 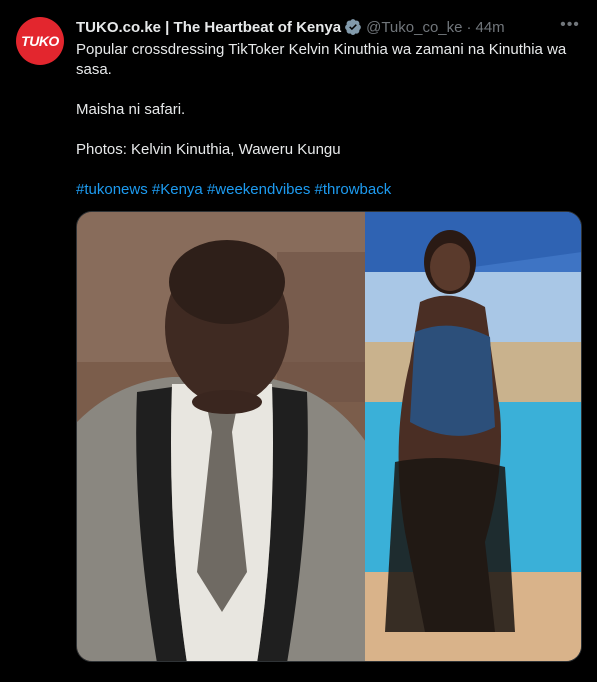 What do you see at coordinates (208, 149) in the screenshot?
I see `tweet-text-line-3: Photos: Kelvin Kinuthia, Waweru Kungu` at bounding box center [208, 149].